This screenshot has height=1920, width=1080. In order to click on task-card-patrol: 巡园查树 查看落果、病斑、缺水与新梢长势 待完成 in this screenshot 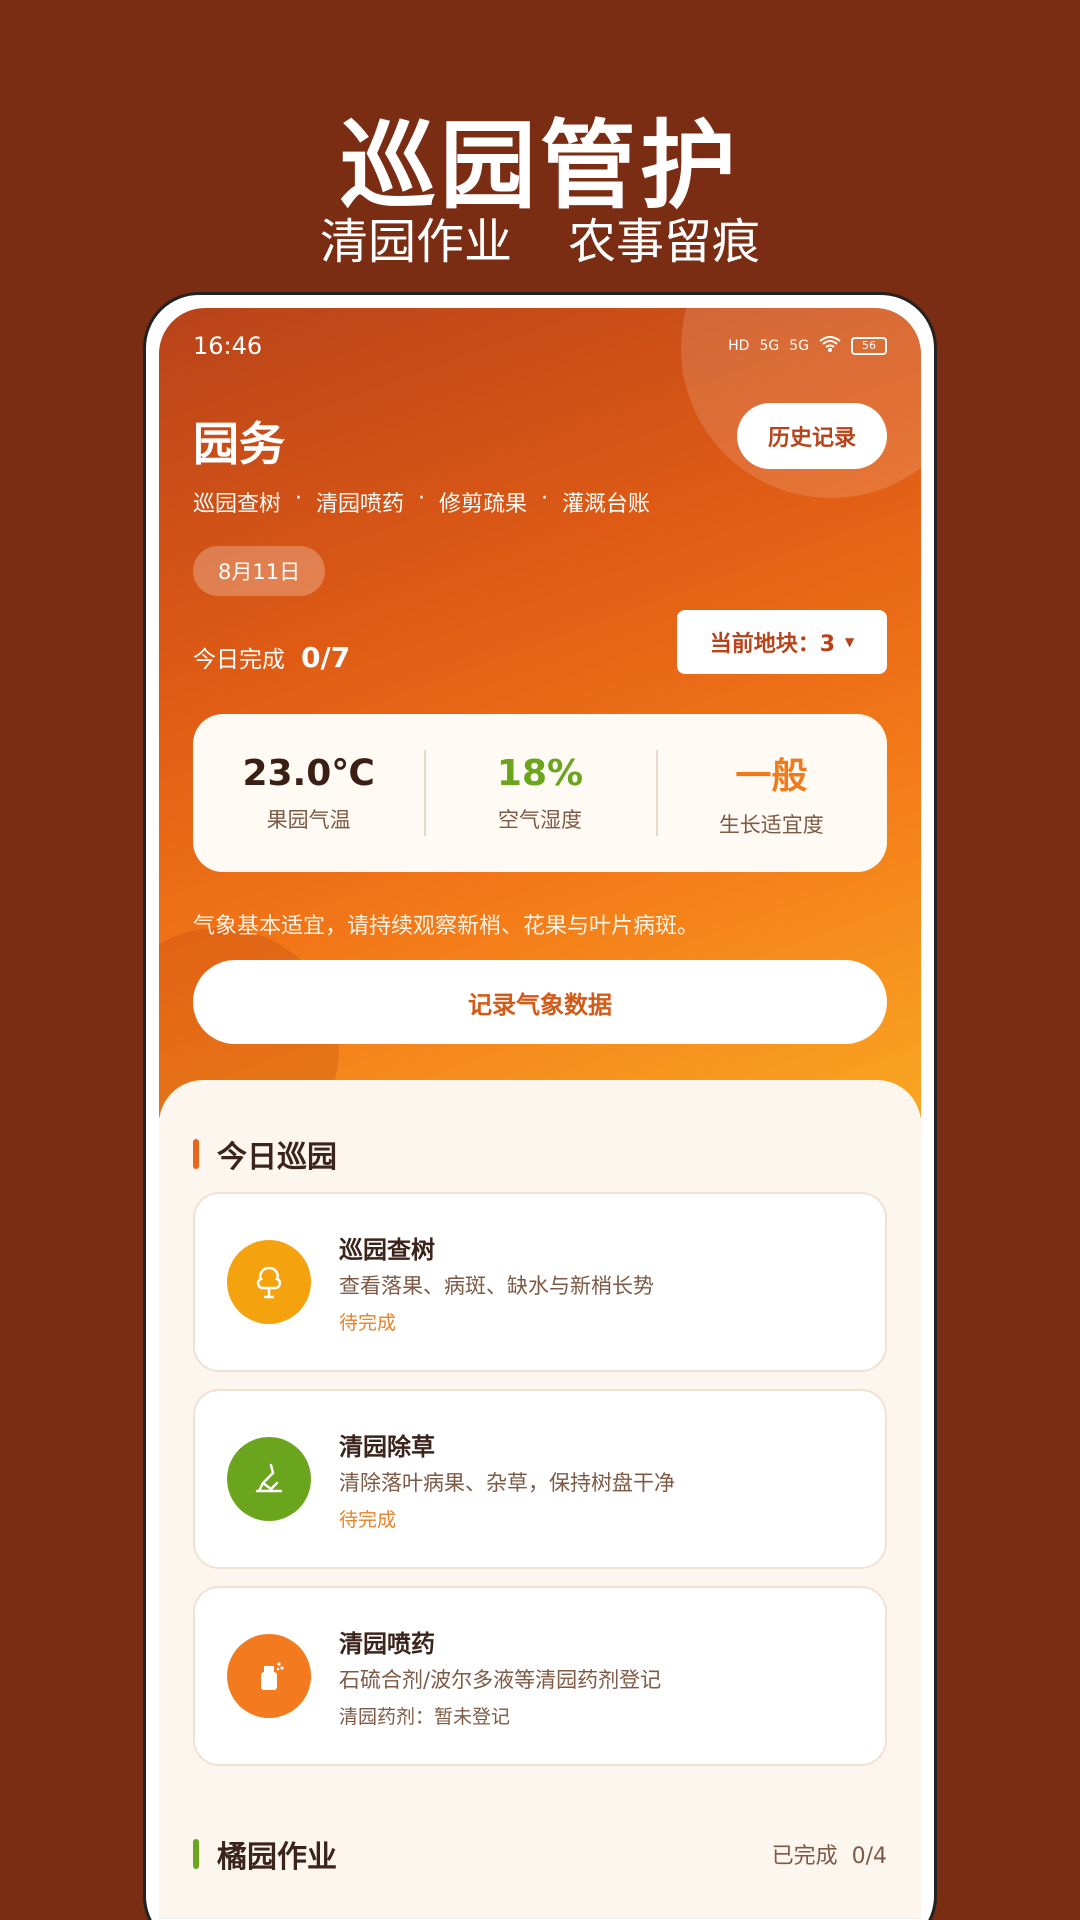, I will do `click(540, 1282)`.